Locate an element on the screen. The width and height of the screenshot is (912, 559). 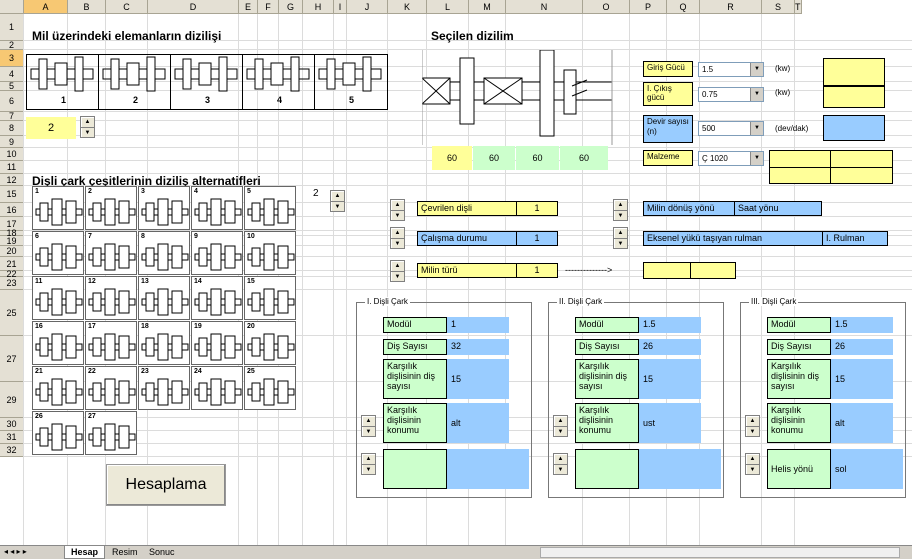
arrangement-option: 3 is located at coordinates (207, 82).